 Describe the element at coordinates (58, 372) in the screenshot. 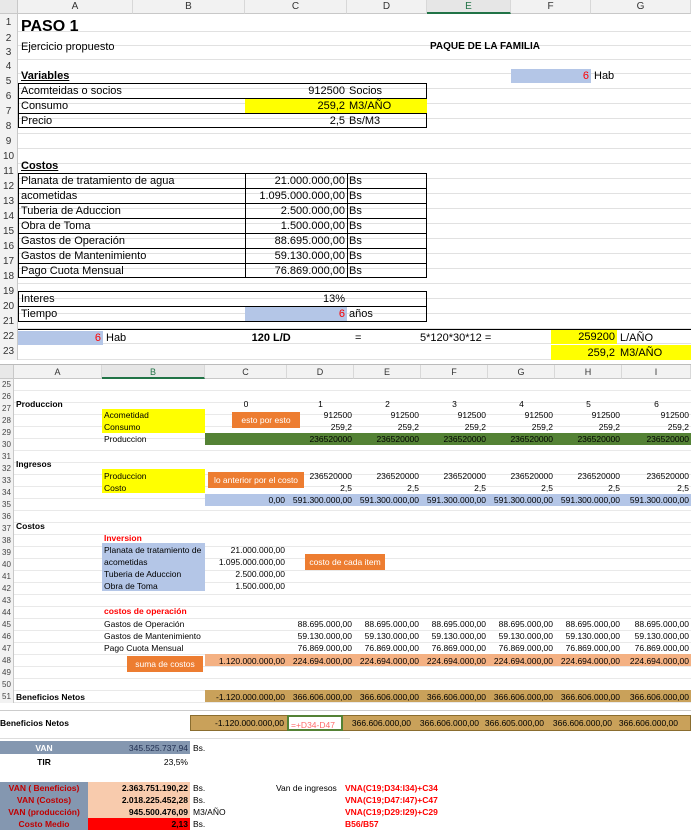

I see `col2-header-a: A` at that location.